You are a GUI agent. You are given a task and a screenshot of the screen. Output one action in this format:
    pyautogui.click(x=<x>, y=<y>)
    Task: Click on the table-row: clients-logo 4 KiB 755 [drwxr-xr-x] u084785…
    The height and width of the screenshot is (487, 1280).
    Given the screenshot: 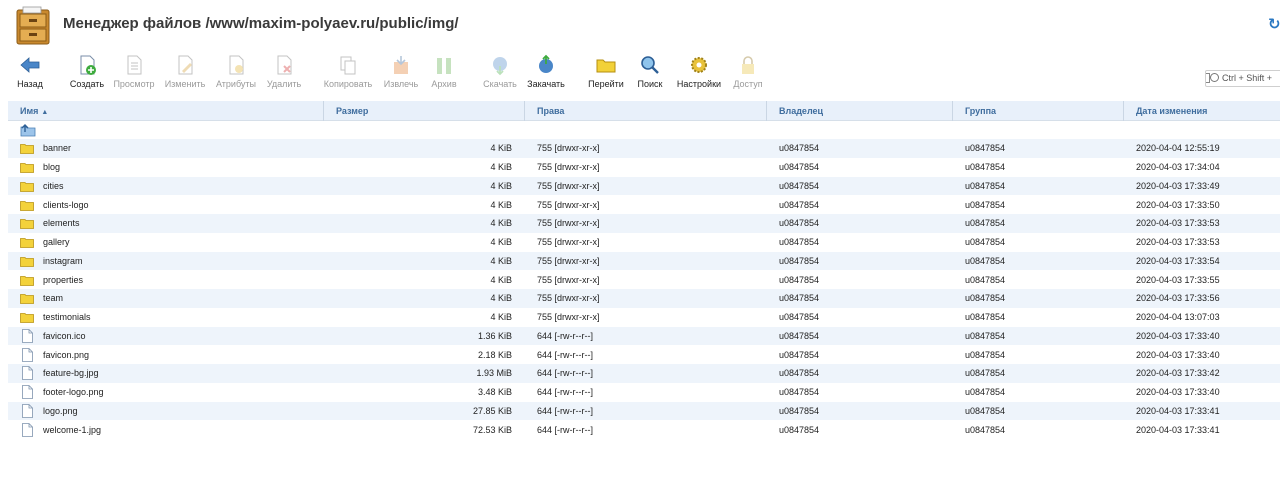 What is the action you would take?
    pyautogui.click(x=644, y=205)
    